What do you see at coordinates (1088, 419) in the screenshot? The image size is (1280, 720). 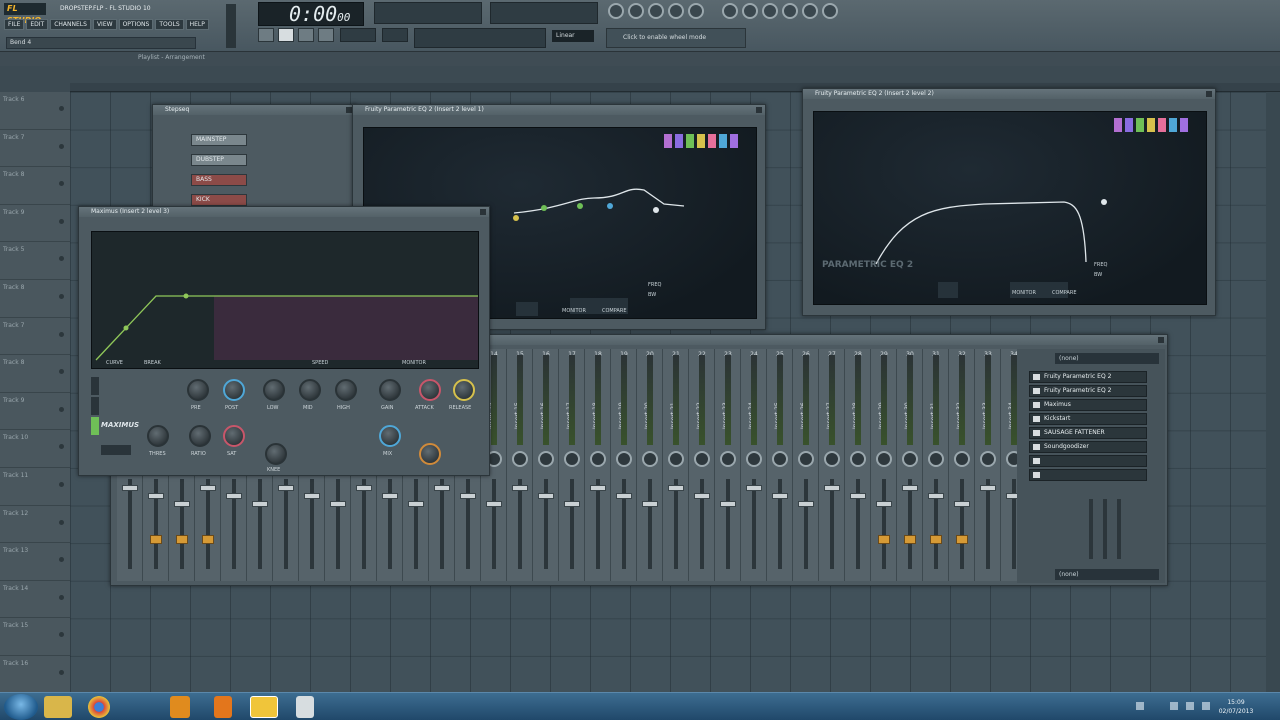 I see `fx-slot: Kickstart` at bounding box center [1088, 419].